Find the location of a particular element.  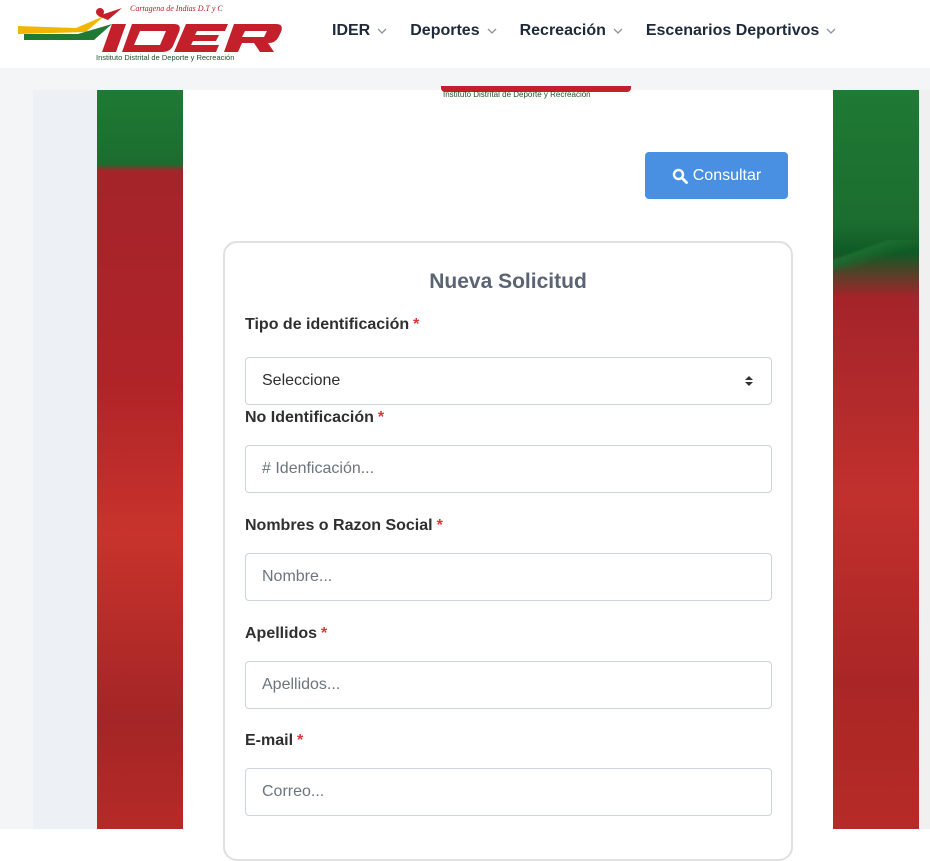

nav-item-label: Deportes is located at coordinates (445, 30).